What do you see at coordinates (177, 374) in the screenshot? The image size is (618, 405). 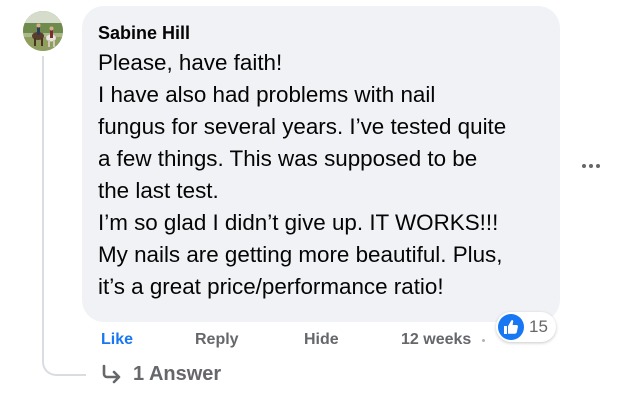 I see `replies-label: 1 Answer` at bounding box center [177, 374].